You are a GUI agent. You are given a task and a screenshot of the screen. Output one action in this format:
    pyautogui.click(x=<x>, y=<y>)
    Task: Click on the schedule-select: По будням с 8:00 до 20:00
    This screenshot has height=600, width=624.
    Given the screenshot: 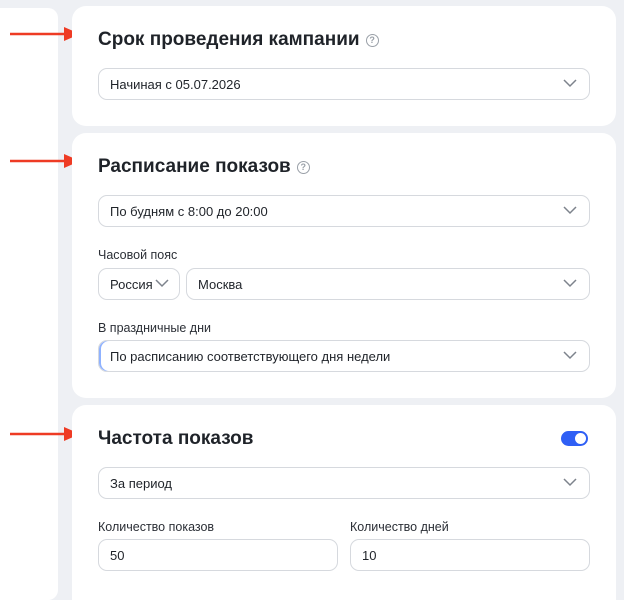 What is the action you would take?
    pyautogui.click(x=344, y=211)
    